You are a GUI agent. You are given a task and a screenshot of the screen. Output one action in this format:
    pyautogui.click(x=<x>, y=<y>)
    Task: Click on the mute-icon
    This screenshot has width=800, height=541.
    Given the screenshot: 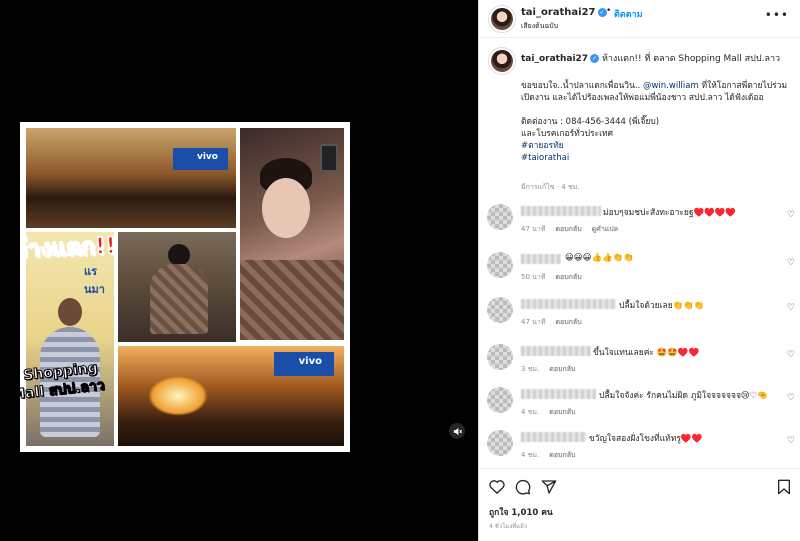 What is the action you would take?
    pyautogui.click(x=457, y=431)
    